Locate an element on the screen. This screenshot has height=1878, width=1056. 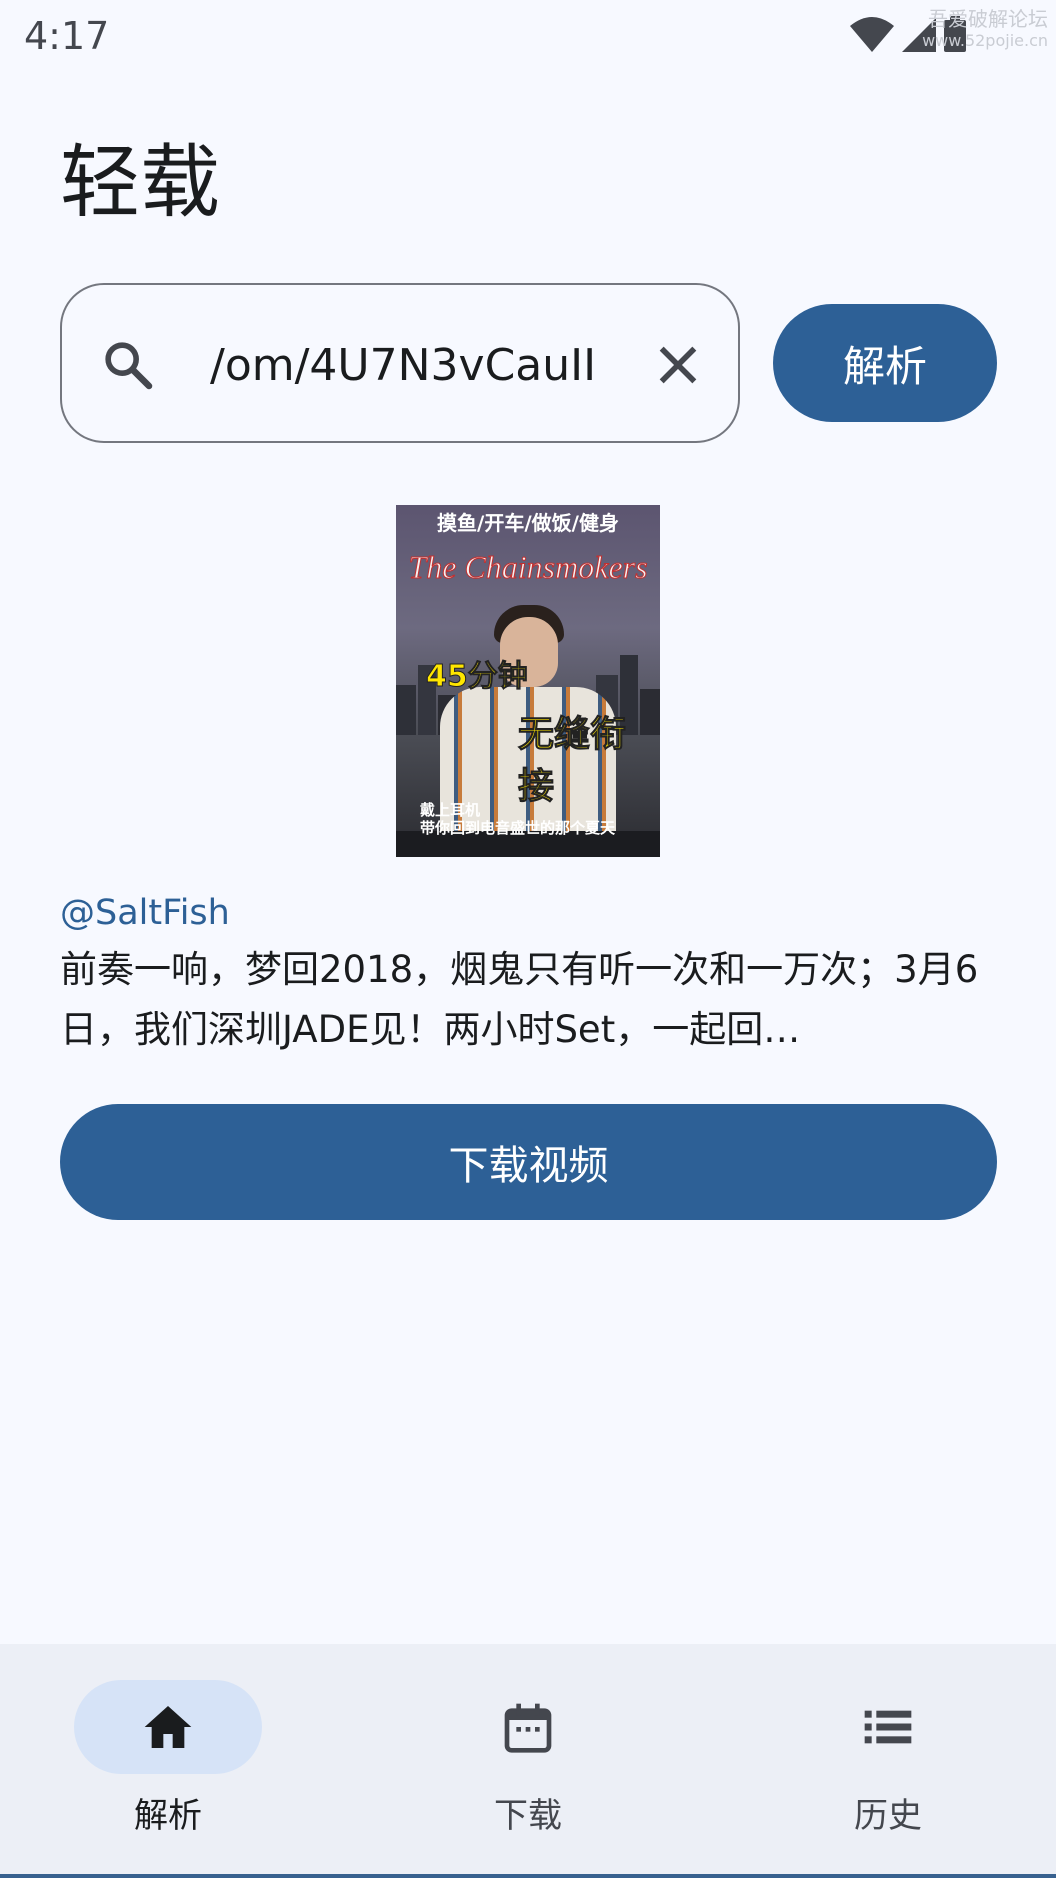
app-title: 轻载 is located at coordinates (140, 182).